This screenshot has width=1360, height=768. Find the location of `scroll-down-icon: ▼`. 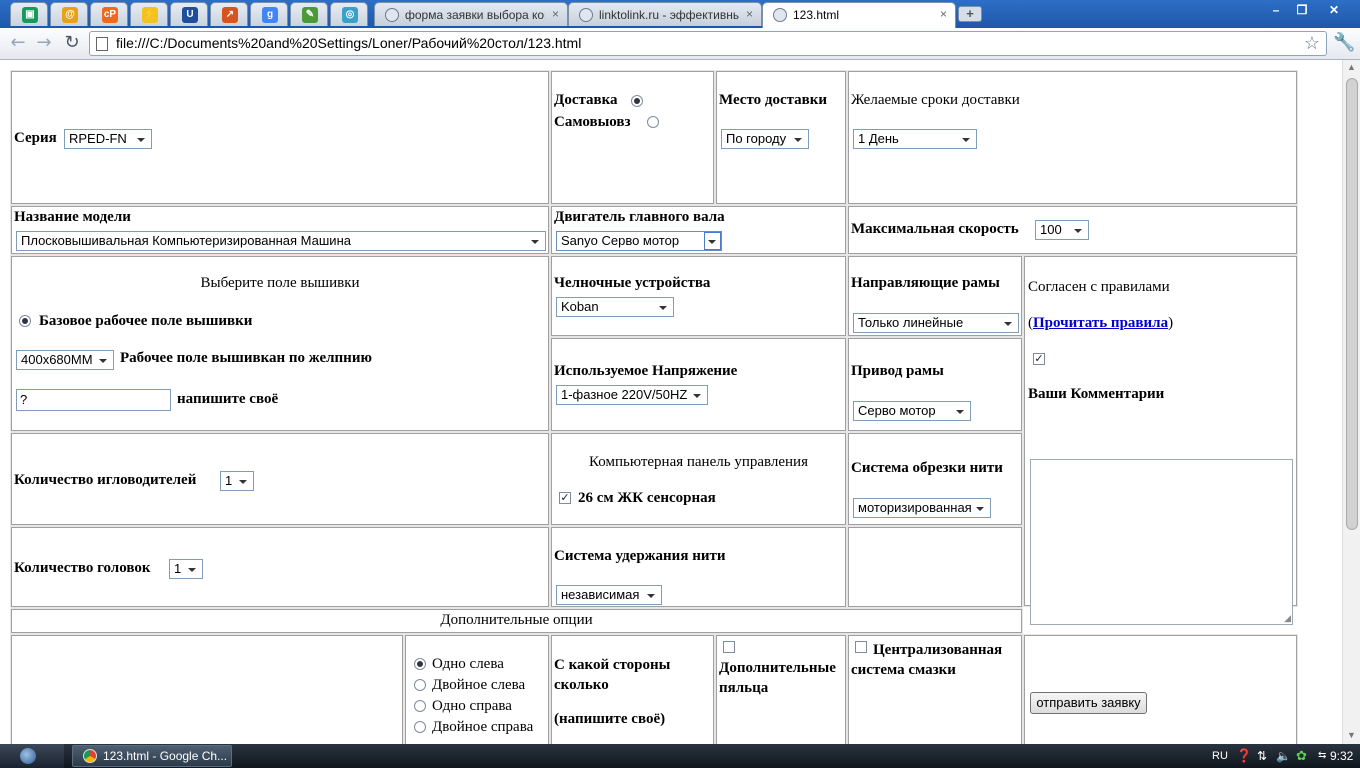

scroll-down-icon: ▼ is located at coordinates (1351, 735).